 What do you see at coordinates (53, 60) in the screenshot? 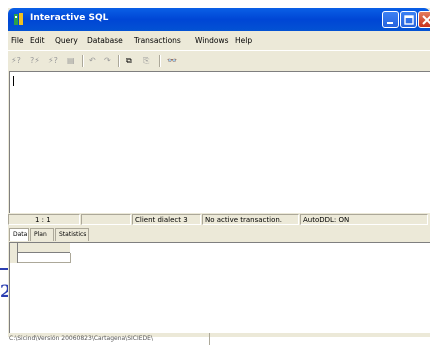
I see `plan-icon: ⚡?` at bounding box center [53, 60].